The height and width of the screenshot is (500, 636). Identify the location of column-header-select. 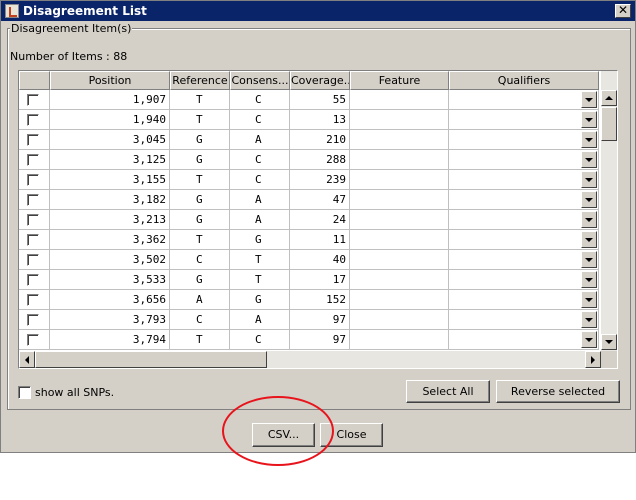
(34, 80).